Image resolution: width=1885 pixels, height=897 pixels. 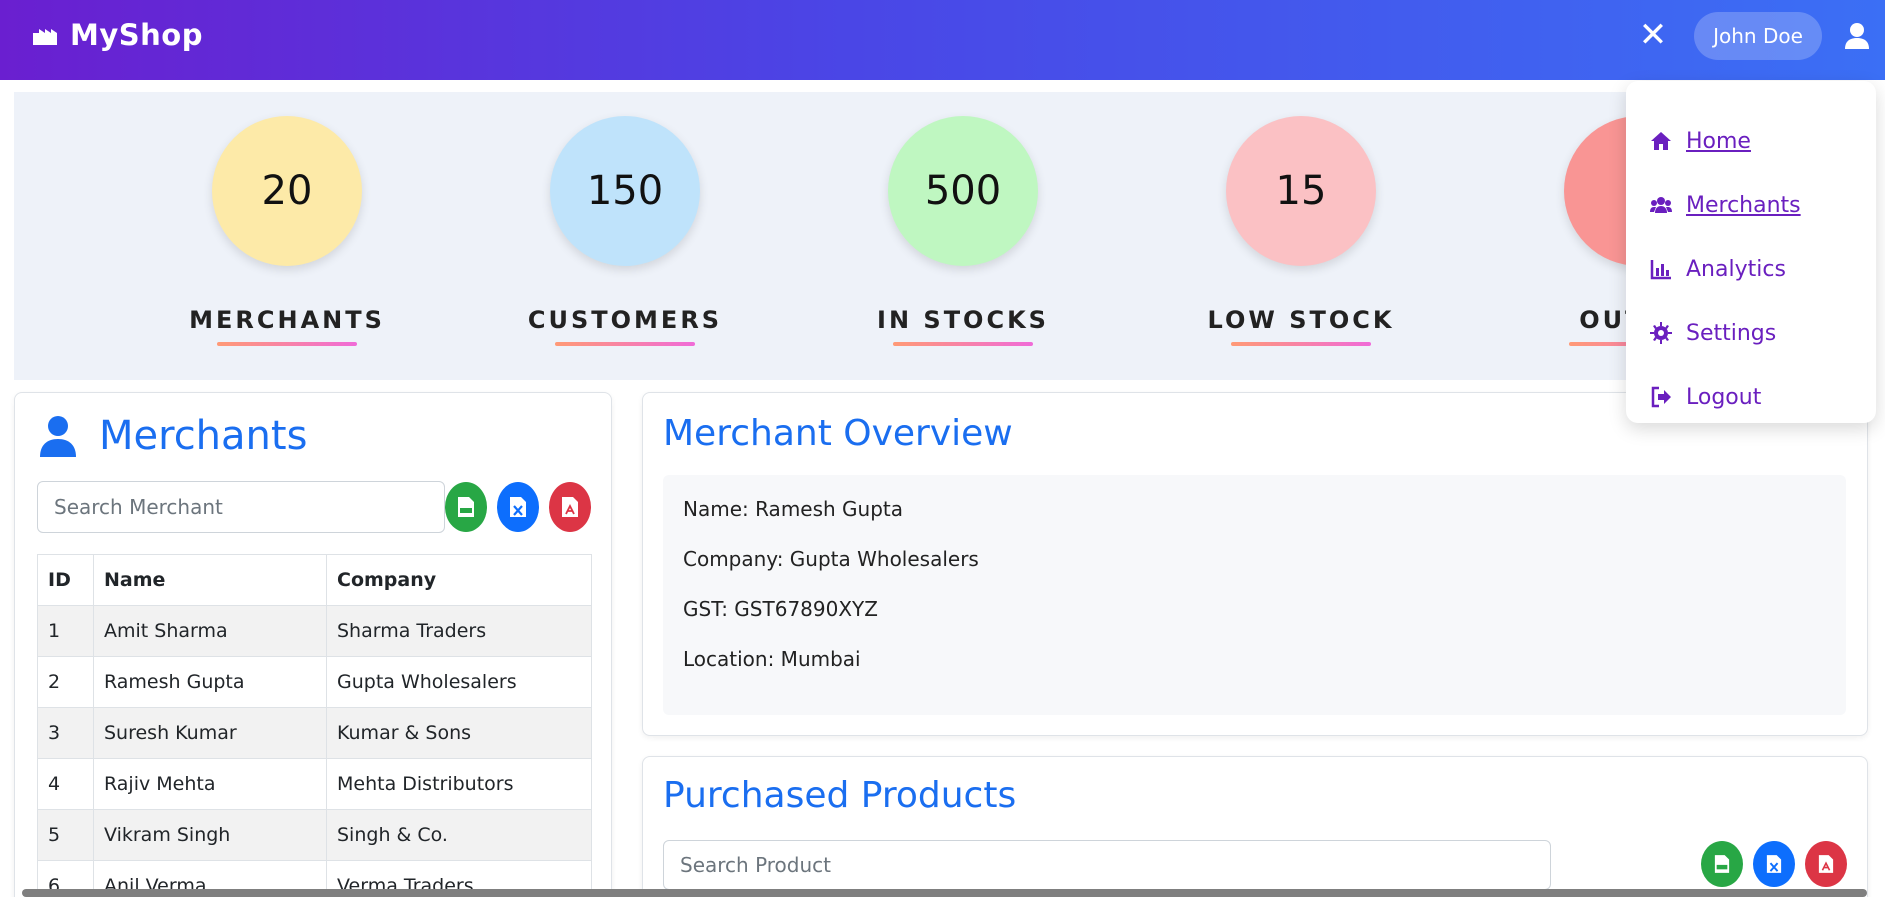 I want to click on cell-name: Ramesh Gupta, so click(x=210, y=682).